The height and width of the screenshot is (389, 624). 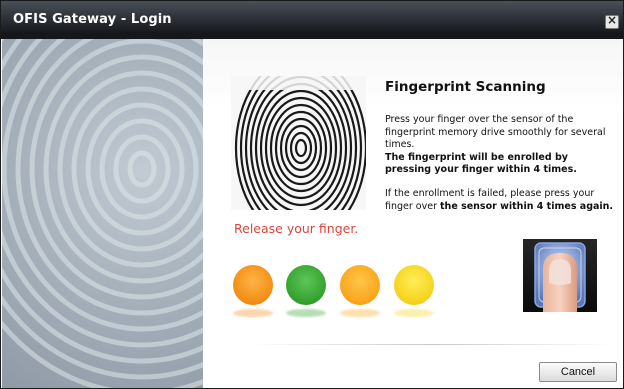 I want to click on window-title: OFIS Gateway - Login, so click(x=92, y=19).